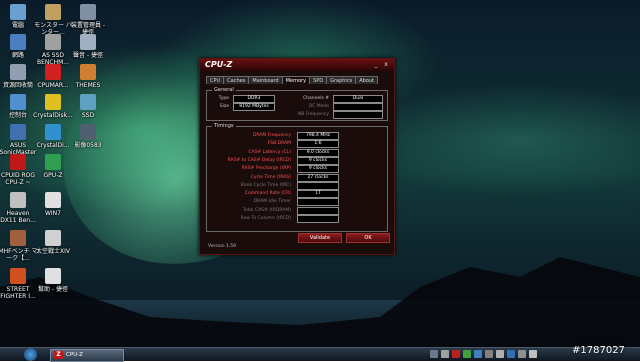 The image size is (640, 362). I want to click on desktop-icon: THEMES, so click(88, 76).